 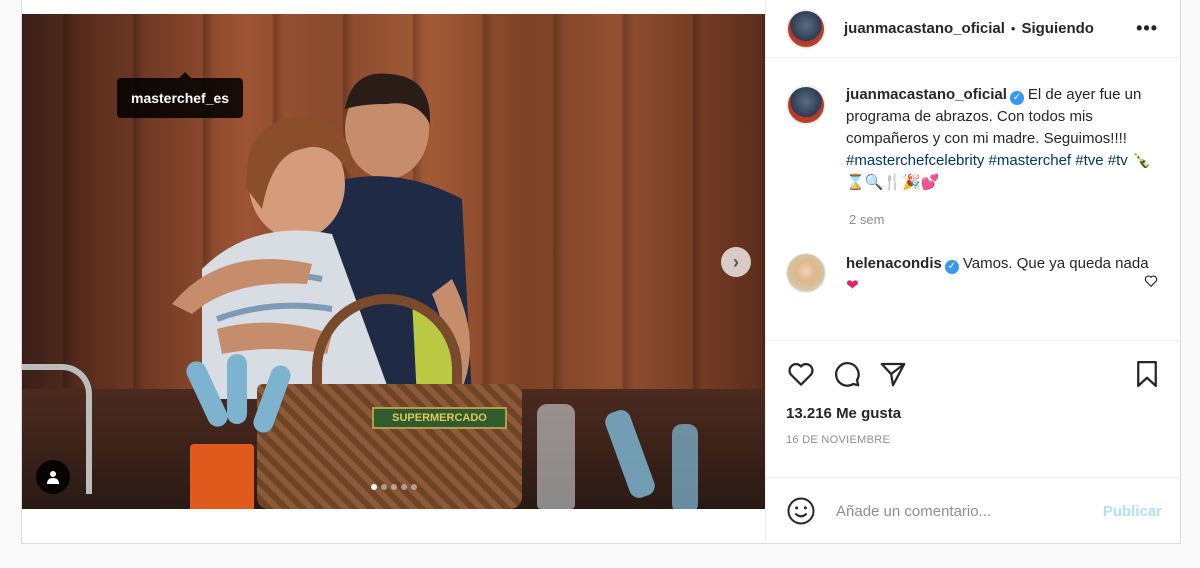 What do you see at coordinates (893, 374) in the screenshot?
I see `send-icon` at bounding box center [893, 374].